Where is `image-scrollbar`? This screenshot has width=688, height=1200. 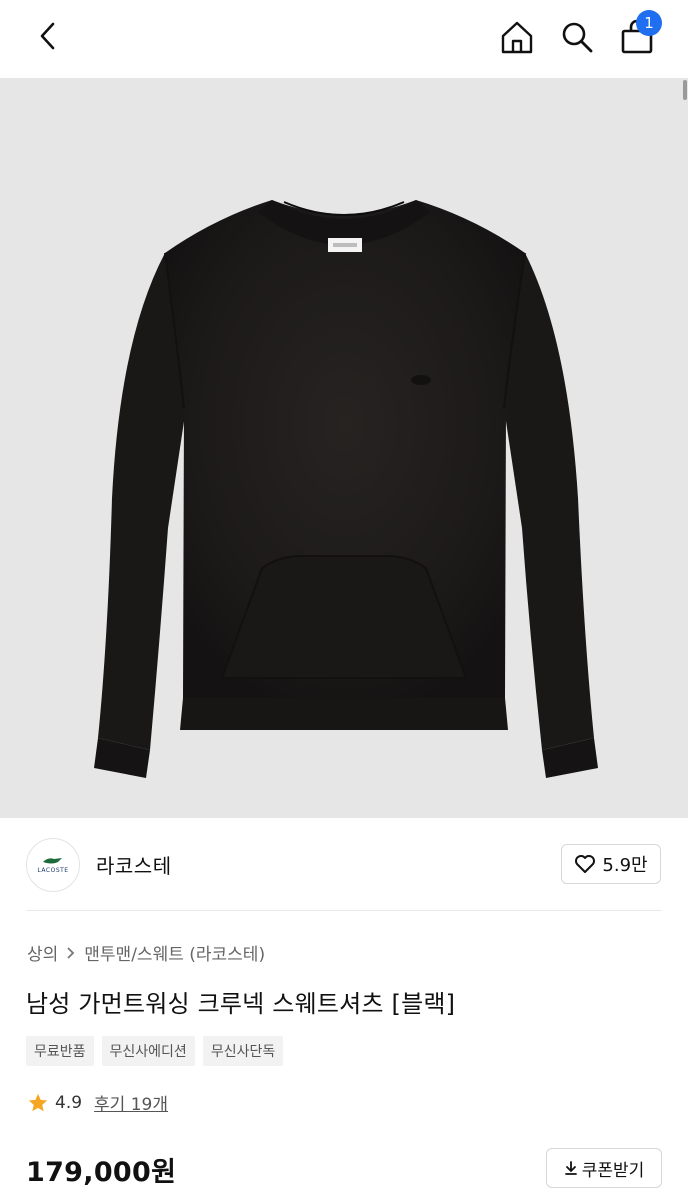
image-scrollbar is located at coordinates (685, 448).